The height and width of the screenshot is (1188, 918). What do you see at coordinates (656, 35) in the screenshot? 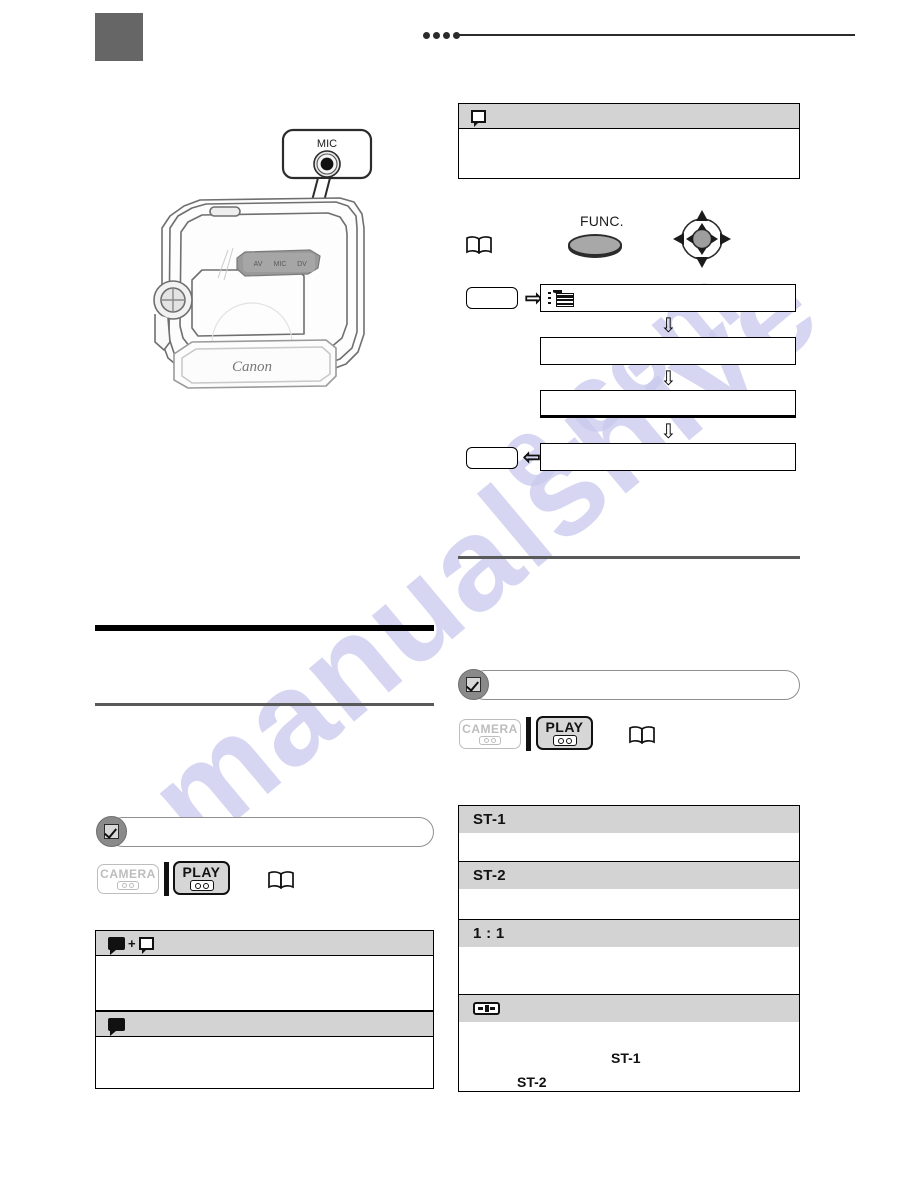
I see `header-rule-line` at bounding box center [656, 35].